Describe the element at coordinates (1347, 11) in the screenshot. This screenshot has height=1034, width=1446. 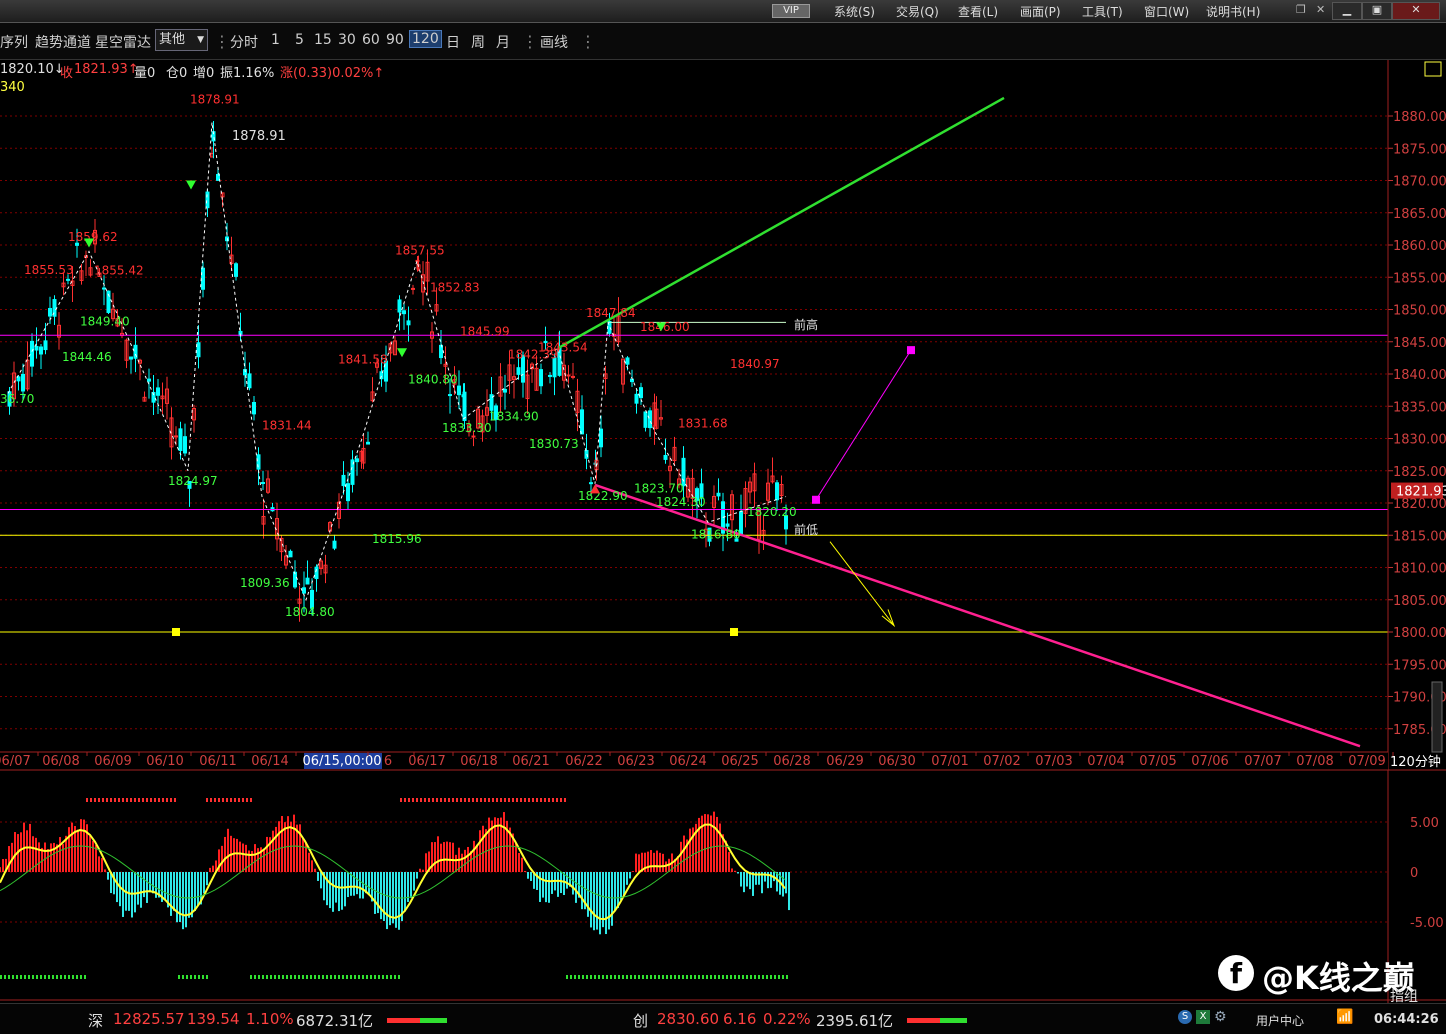
I see `minimize-button: ▁` at that location.